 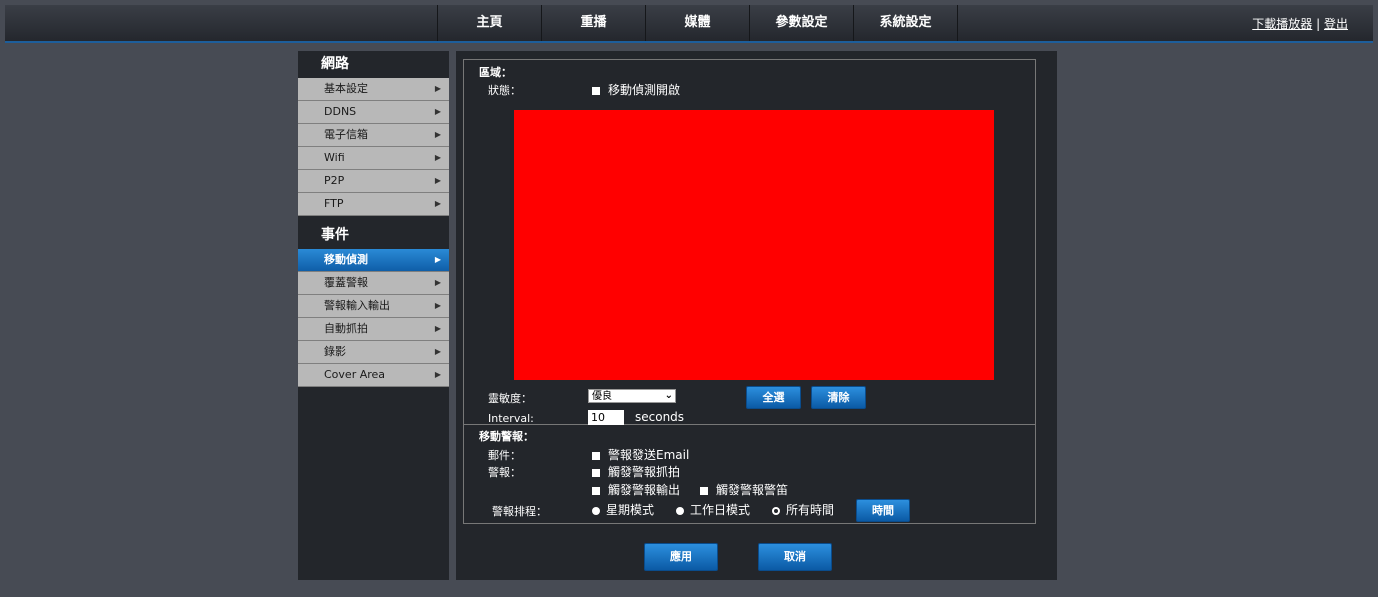 I want to click on sidebar-item-label: DDNS, so click(x=340, y=111).